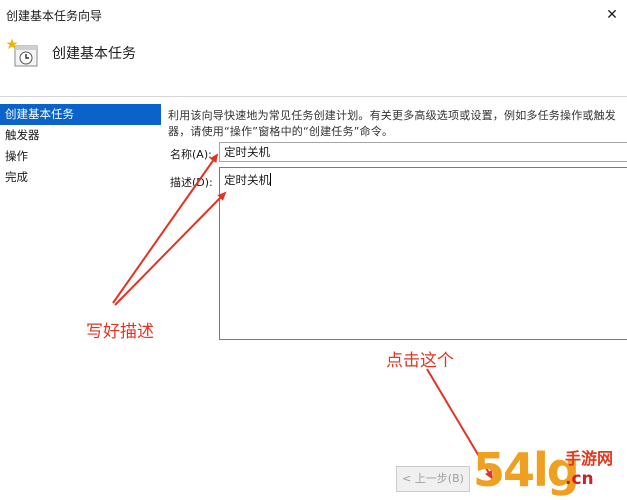  Describe the element at coordinates (589, 458) in the screenshot. I see `watermark-game-text: 手游网` at that location.